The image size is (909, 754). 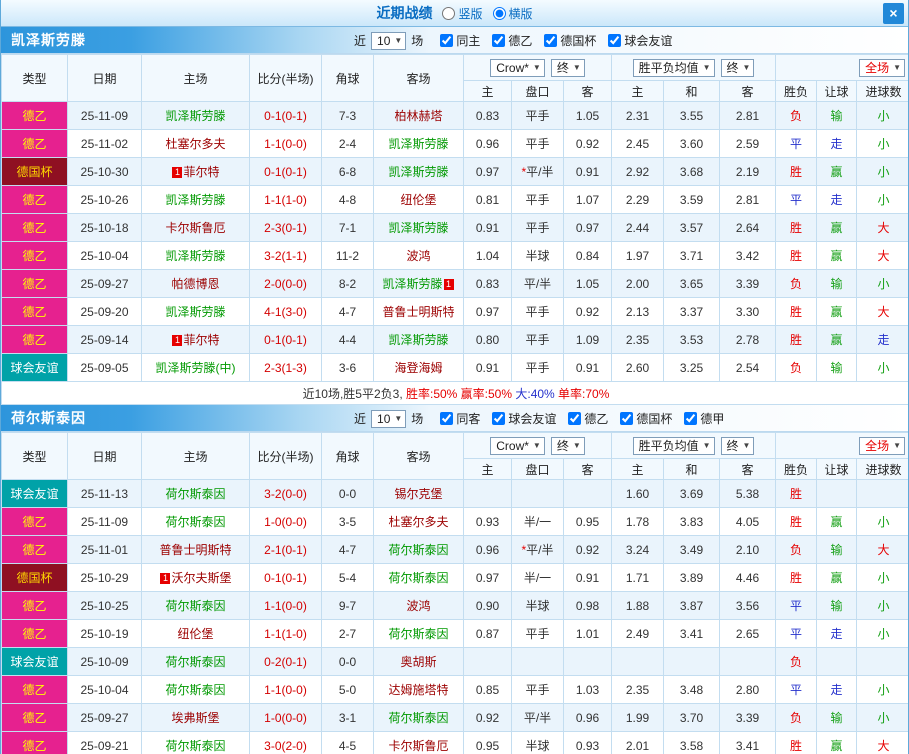 What do you see at coordinates (285, 633) in the screenshot?
I see `score-cell: 1-1(1-0)` at bounding box center [285, 633].